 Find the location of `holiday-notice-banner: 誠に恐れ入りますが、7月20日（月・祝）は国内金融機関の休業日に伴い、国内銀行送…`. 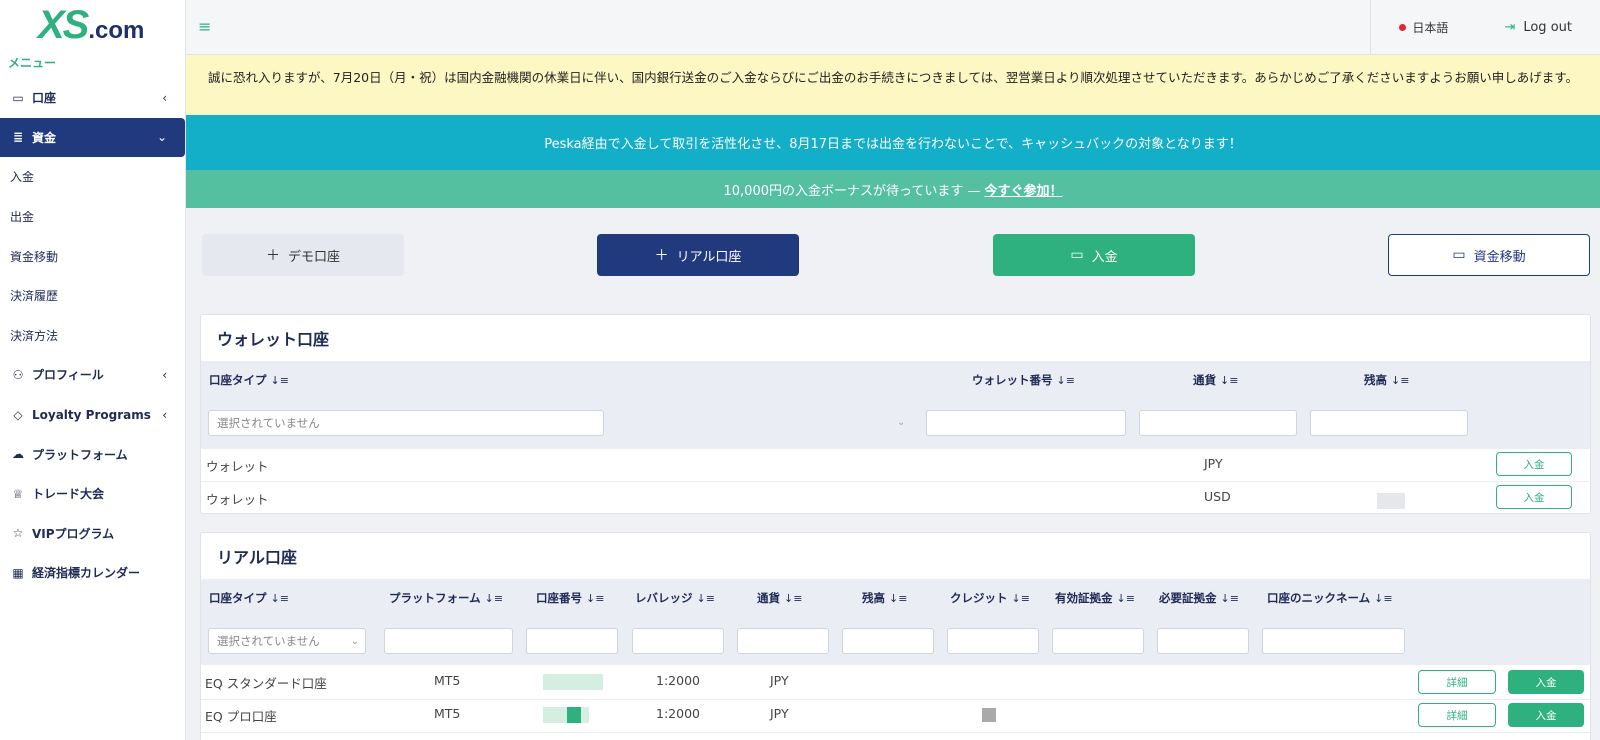

holiday-notice-banner: 誠に恐れ入りますが、7月20日（月・祝）は国内金融機関の休業日に伴い、国内銀行送… is located at coordinates (893, 85).